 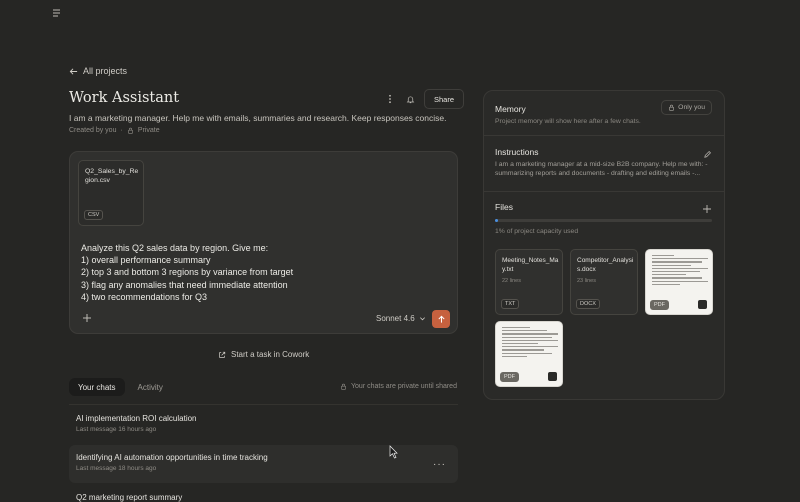 I want to click on file-card: Competitor_Analysis.docx 23 lines DOCX, so click(x=604, y=282).